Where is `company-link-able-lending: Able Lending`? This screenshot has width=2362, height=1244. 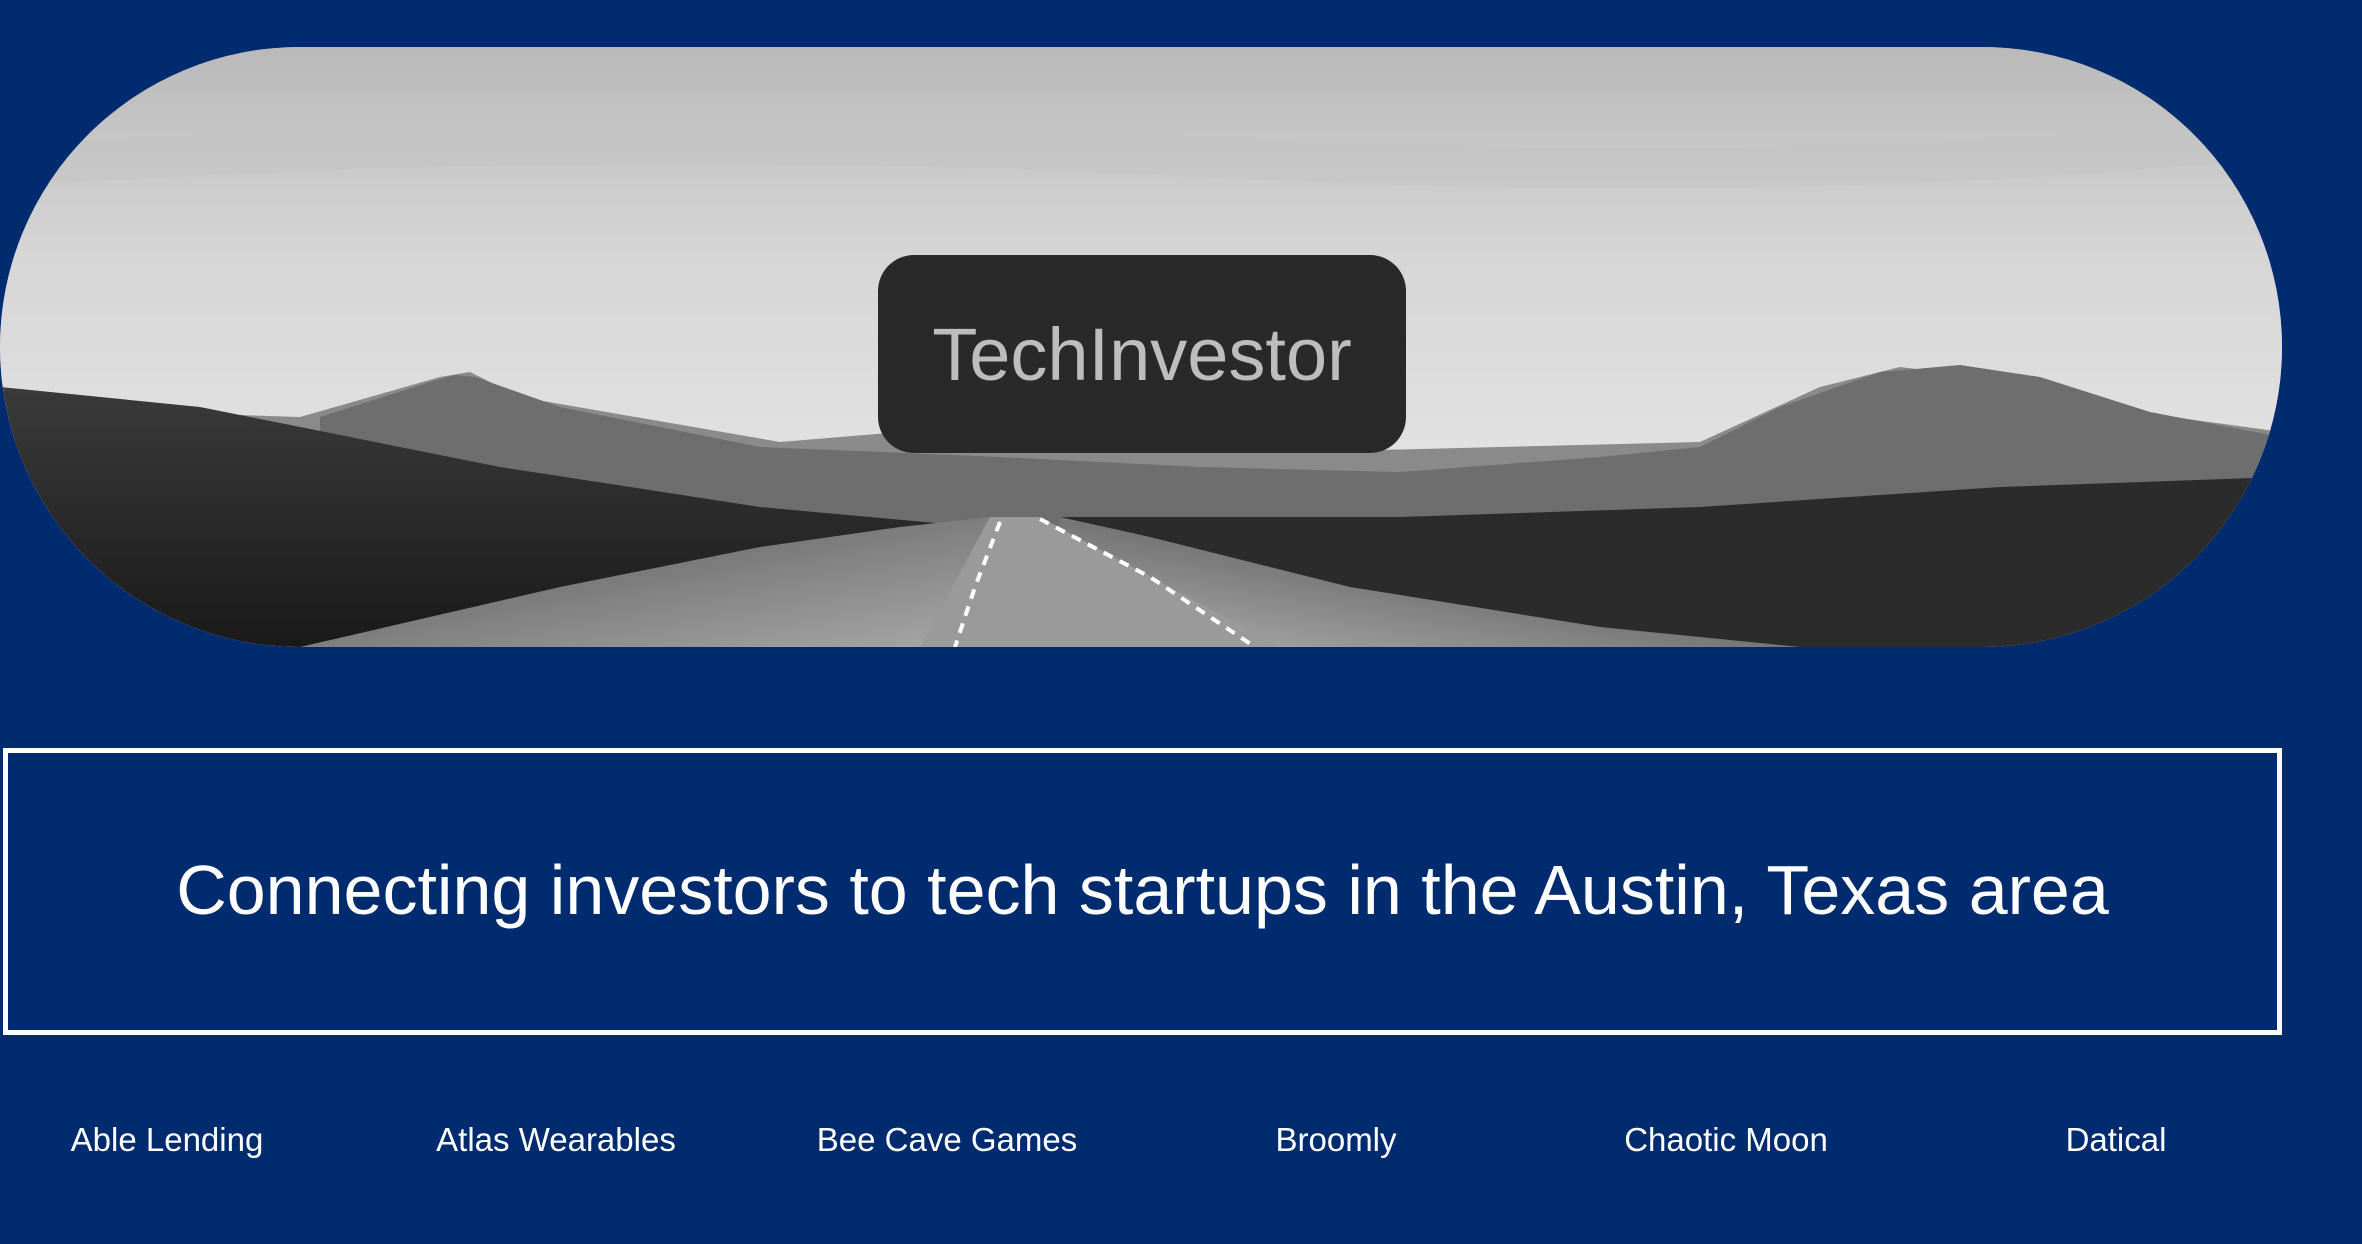
company-link-able-lending: Able Lending is located at coordinates (181, 1140).